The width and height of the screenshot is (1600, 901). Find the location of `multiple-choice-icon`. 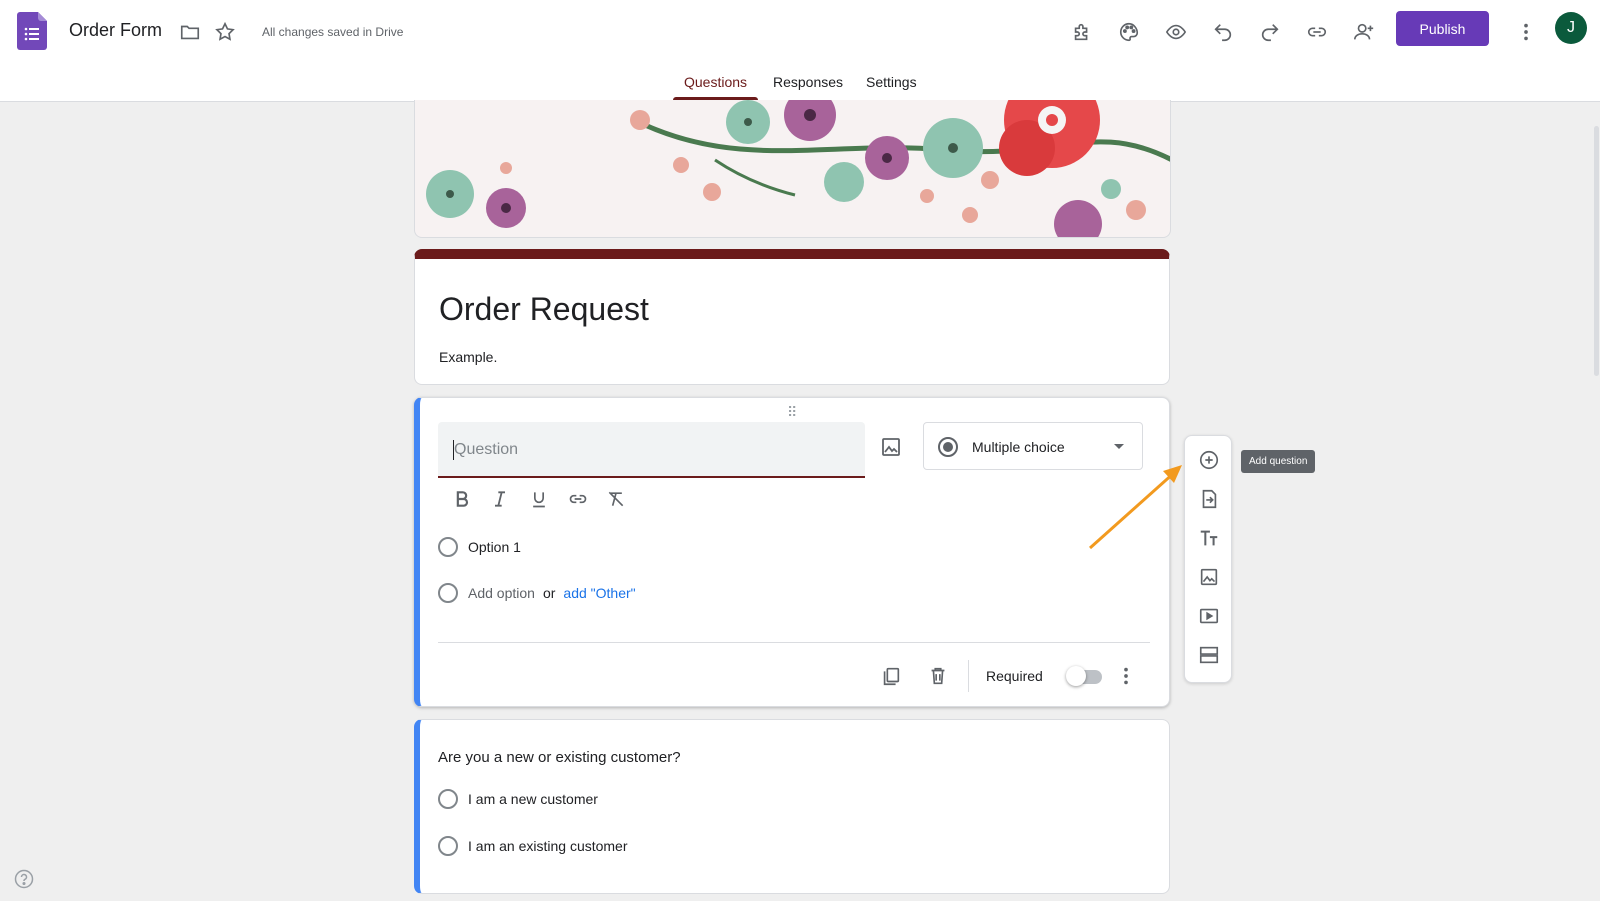

multiple-choice-icon is located at coordinates (948, 447).